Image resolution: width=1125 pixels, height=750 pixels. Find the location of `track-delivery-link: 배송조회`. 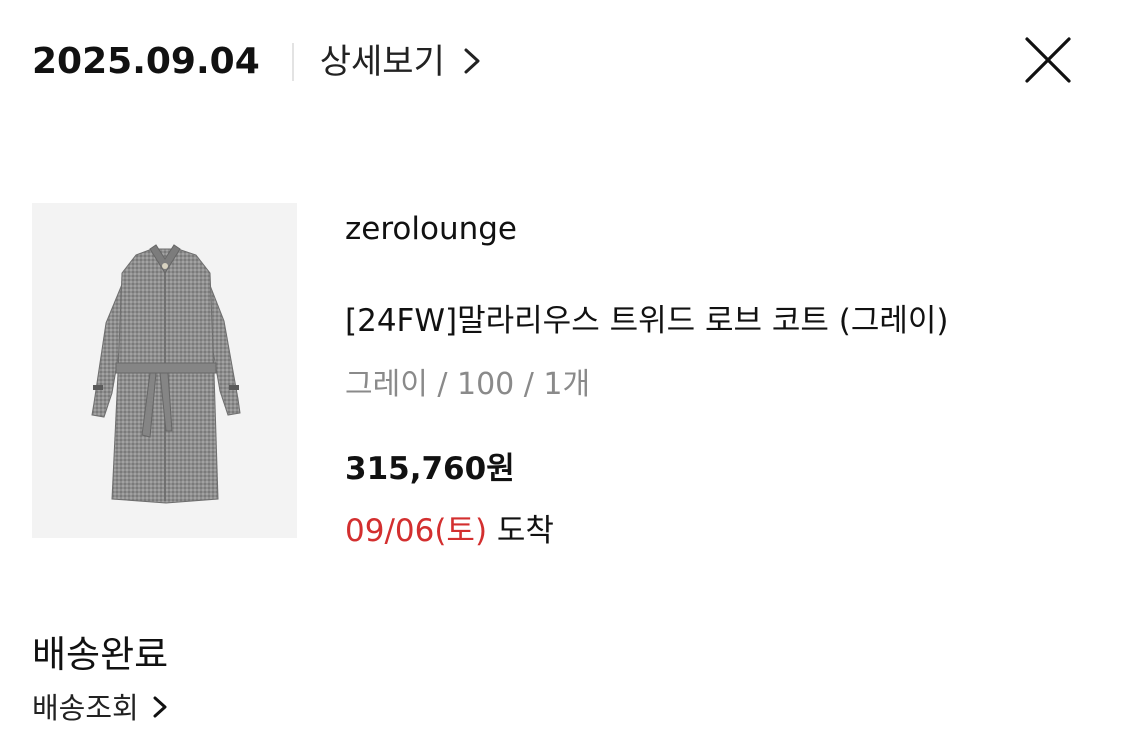

track-delivery-link: 배송조회 is located at coordinates (99, 708).